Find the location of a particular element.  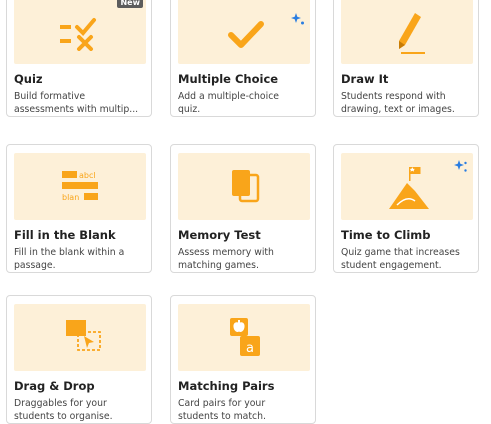

time-to-climb-thumbnail is located at coordinates (407, 186).